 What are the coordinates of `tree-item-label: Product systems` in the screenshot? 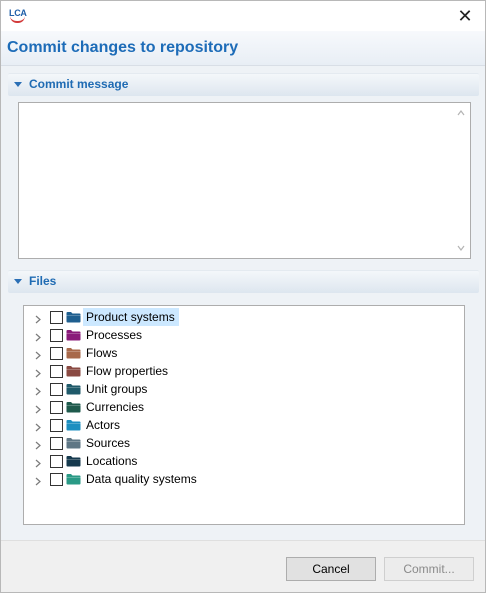 It's located at (131, 317).